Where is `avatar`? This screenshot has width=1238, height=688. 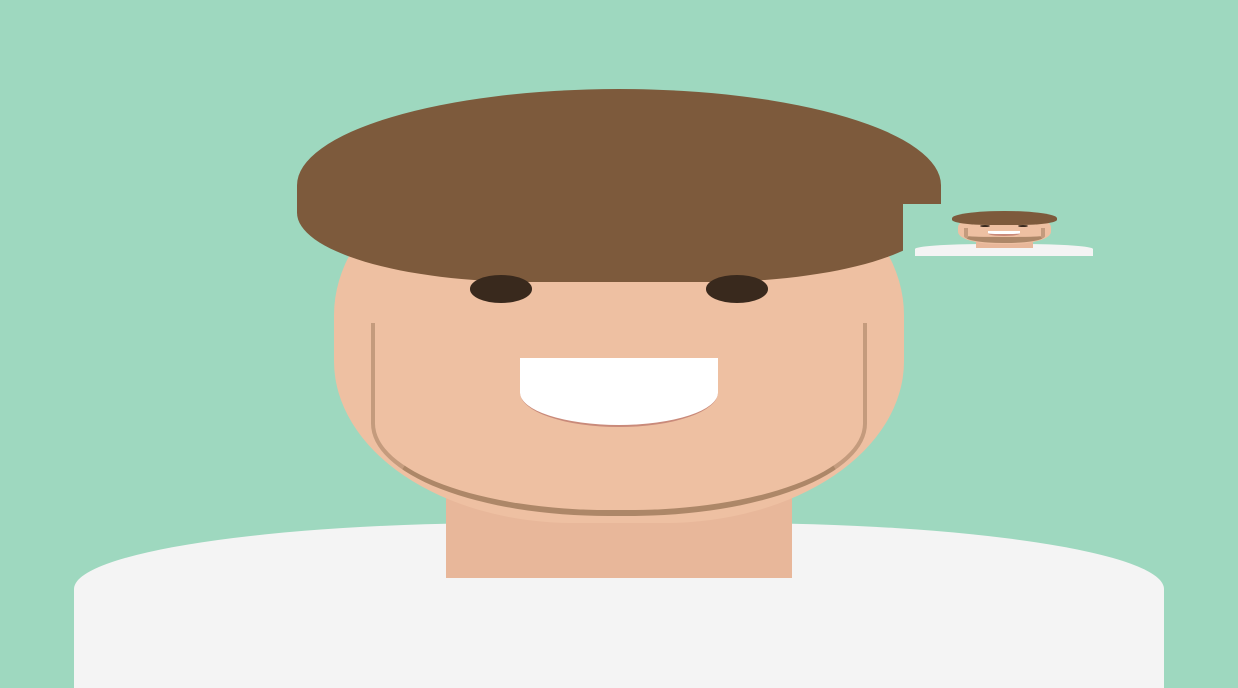 avatar is located at coordinates (1004, 230).